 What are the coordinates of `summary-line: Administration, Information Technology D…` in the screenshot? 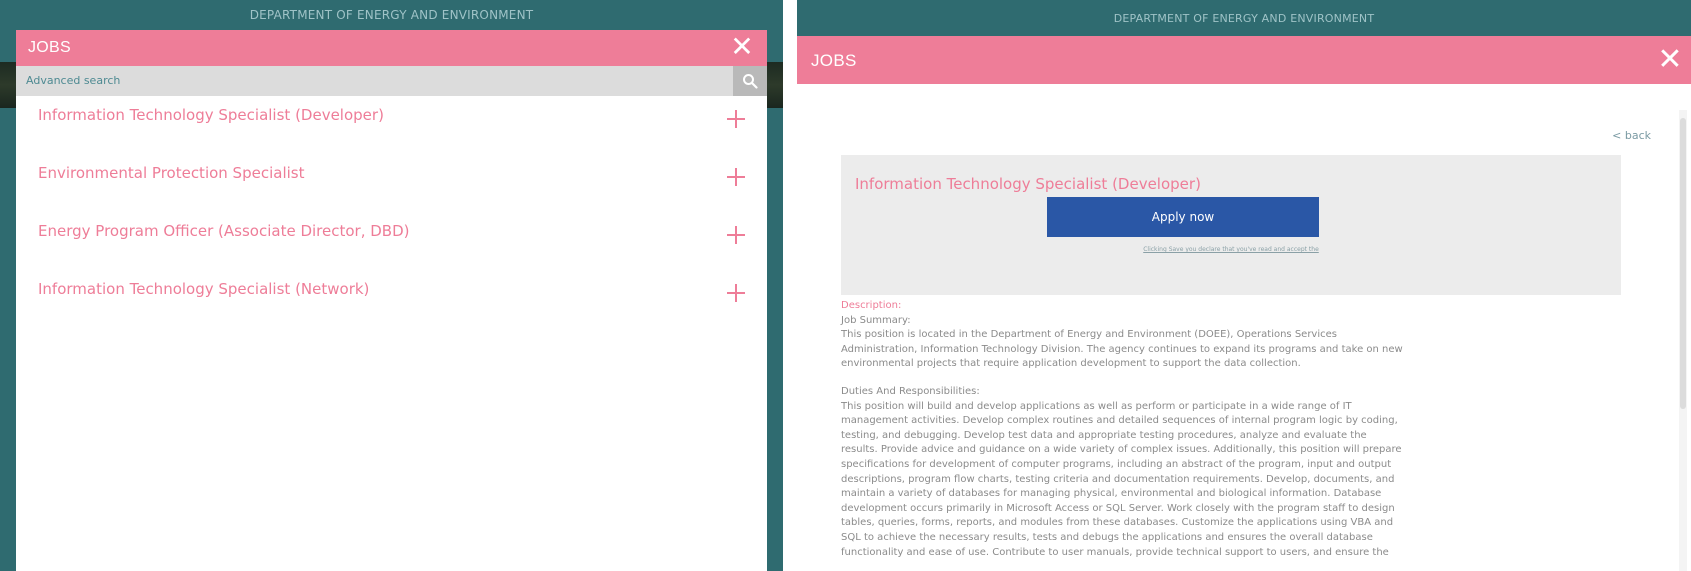 It's located at (1122, 349).